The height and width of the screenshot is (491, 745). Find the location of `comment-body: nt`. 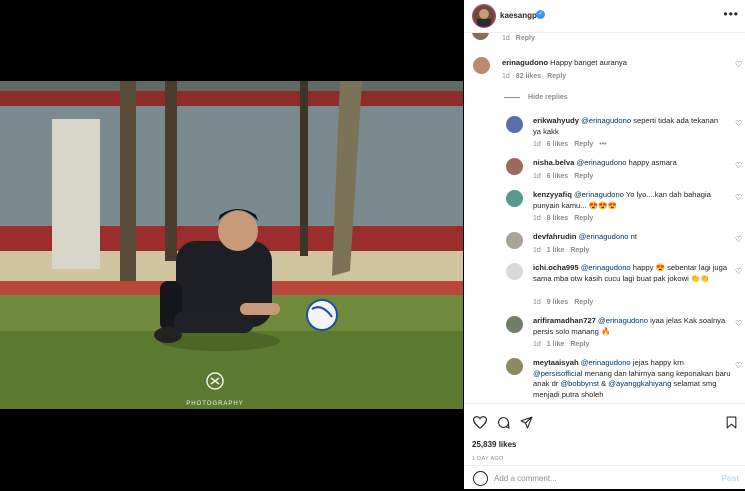

comment-body: nt is located at coordinates (632, 236).